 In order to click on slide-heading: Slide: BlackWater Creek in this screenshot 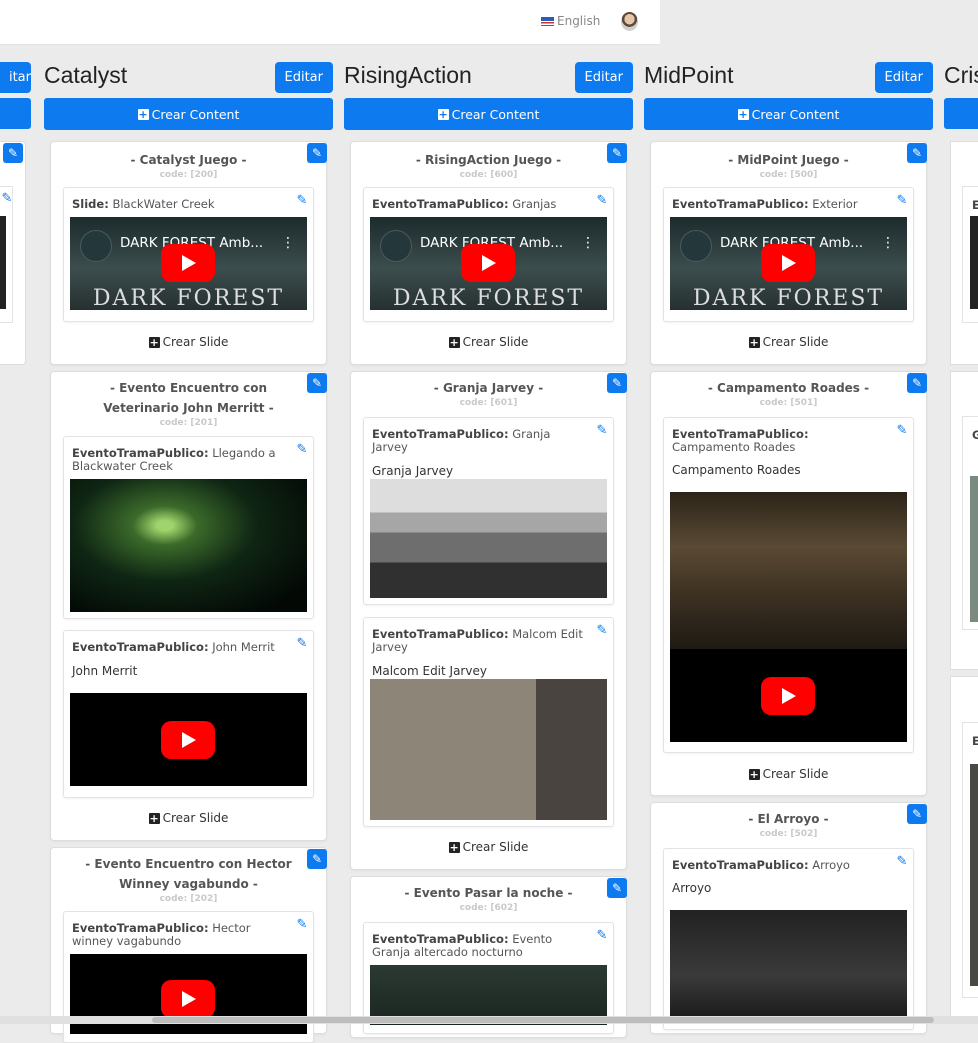, I will do `click(143, 204)`.